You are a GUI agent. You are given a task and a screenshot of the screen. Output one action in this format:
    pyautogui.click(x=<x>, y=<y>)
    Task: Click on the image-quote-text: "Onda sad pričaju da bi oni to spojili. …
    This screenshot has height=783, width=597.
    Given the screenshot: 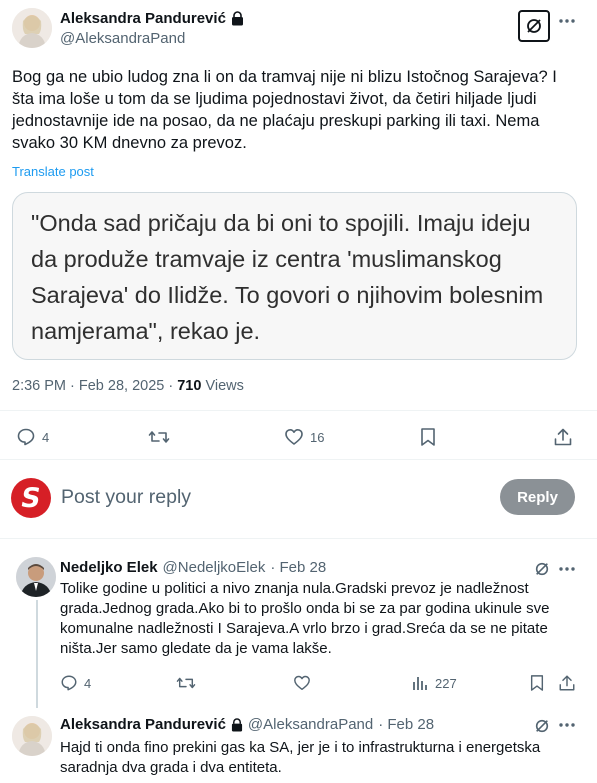 What is the action you would take?
    pyautogui.click(x=287, y=277)
    